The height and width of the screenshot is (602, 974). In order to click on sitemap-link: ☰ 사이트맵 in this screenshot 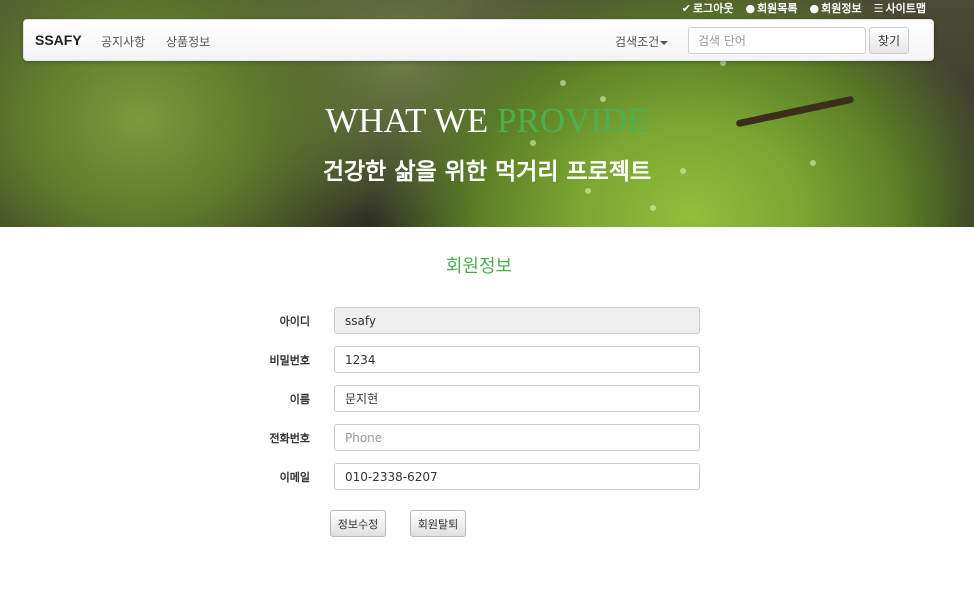, I will do `click(899, 7)`.